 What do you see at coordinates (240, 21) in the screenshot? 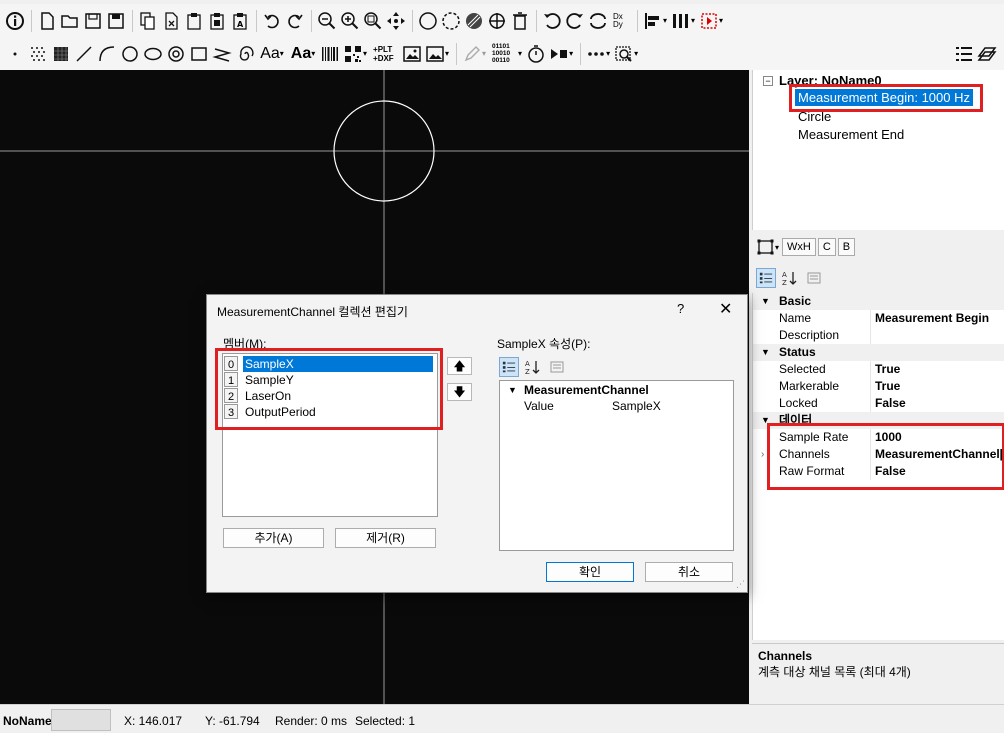
I see `paste-text-icon: A` at bounding box center [240, 21].